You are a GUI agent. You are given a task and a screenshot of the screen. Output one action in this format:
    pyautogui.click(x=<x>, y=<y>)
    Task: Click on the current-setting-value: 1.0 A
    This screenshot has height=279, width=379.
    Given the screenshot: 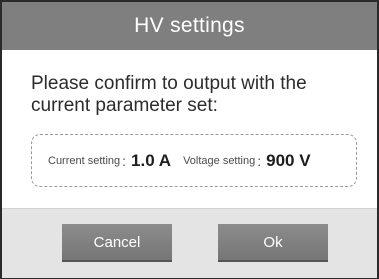 What is the action you would take?
    pyautogui.click(x=151, y=160)
    